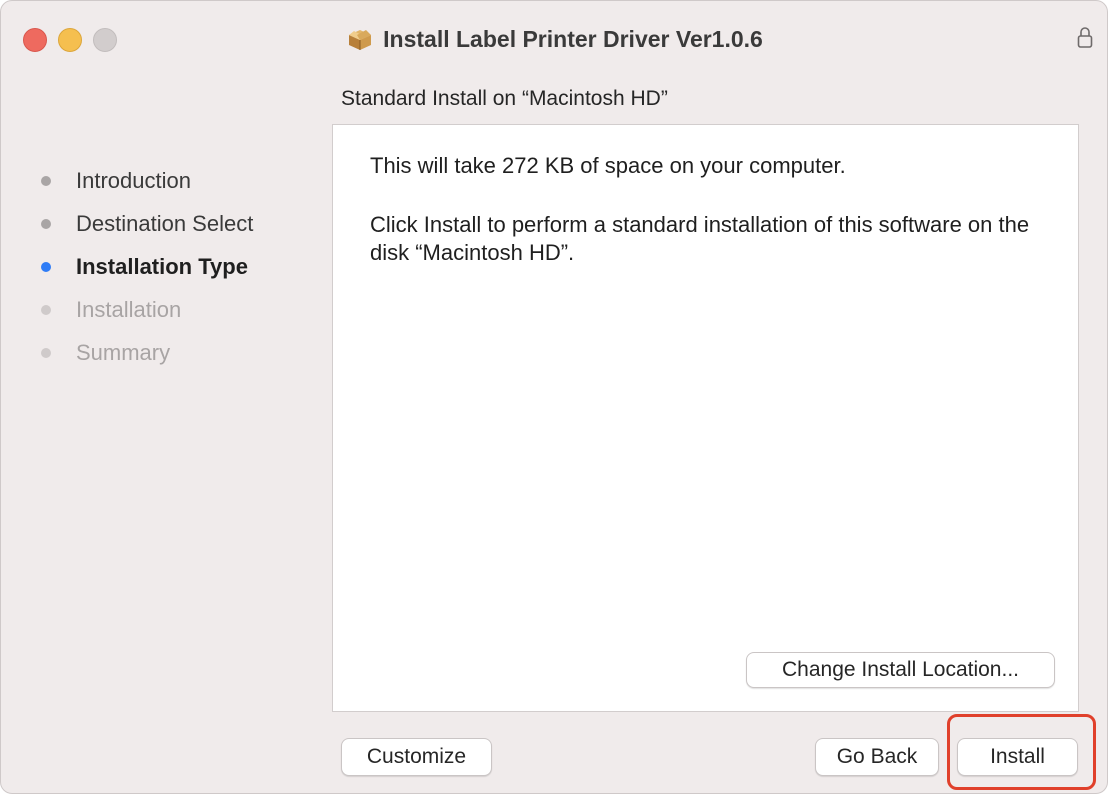 This screenshot has height=794, width=1108. I want to click on step-installation: Installation, so click(181, 309).